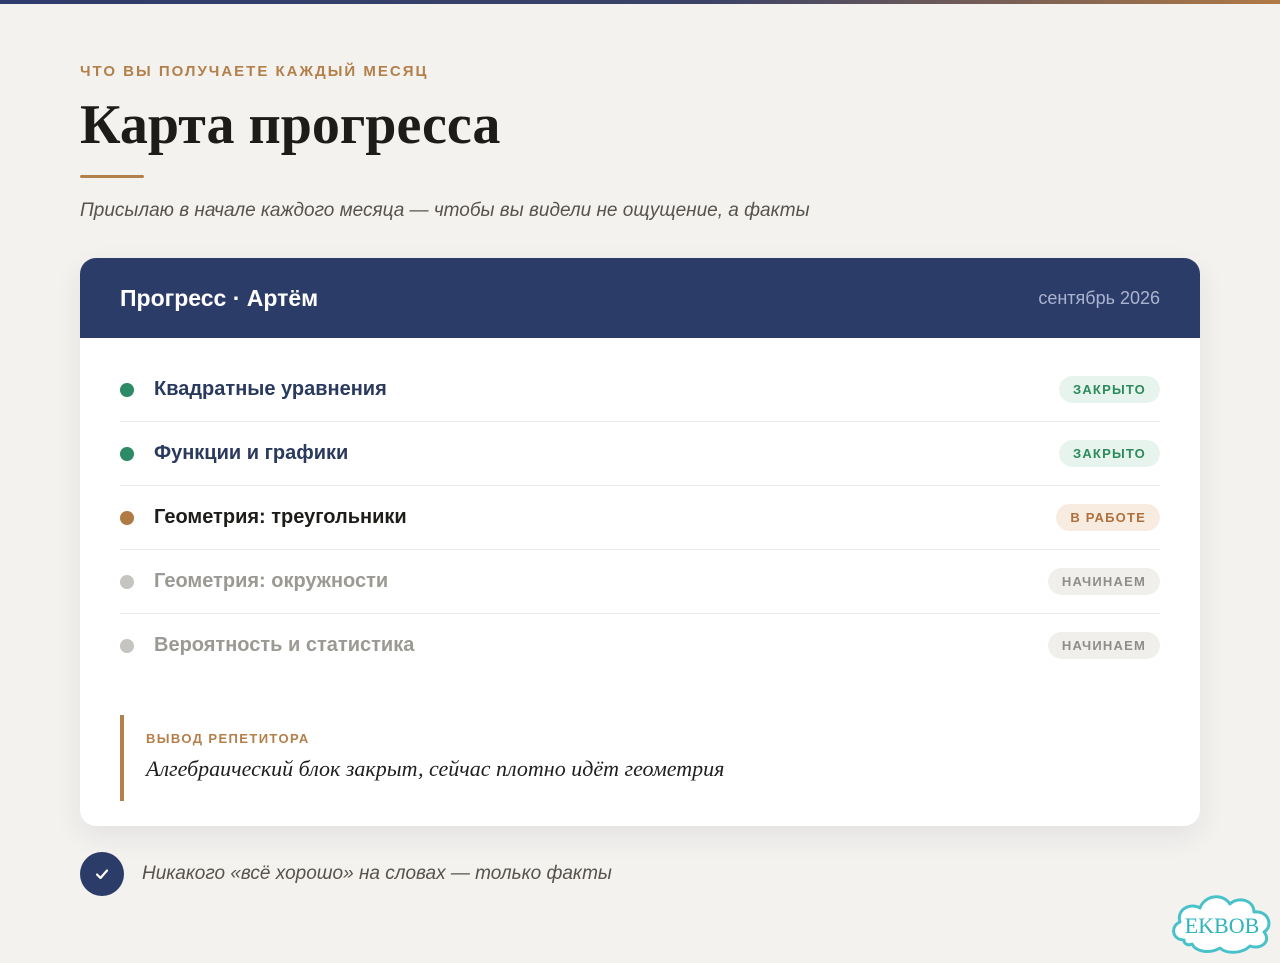  What do you see at coordinates (290, 125) in the screenshot?
I see `page-title: Карта прогресса` at bounding box center [290, 125].